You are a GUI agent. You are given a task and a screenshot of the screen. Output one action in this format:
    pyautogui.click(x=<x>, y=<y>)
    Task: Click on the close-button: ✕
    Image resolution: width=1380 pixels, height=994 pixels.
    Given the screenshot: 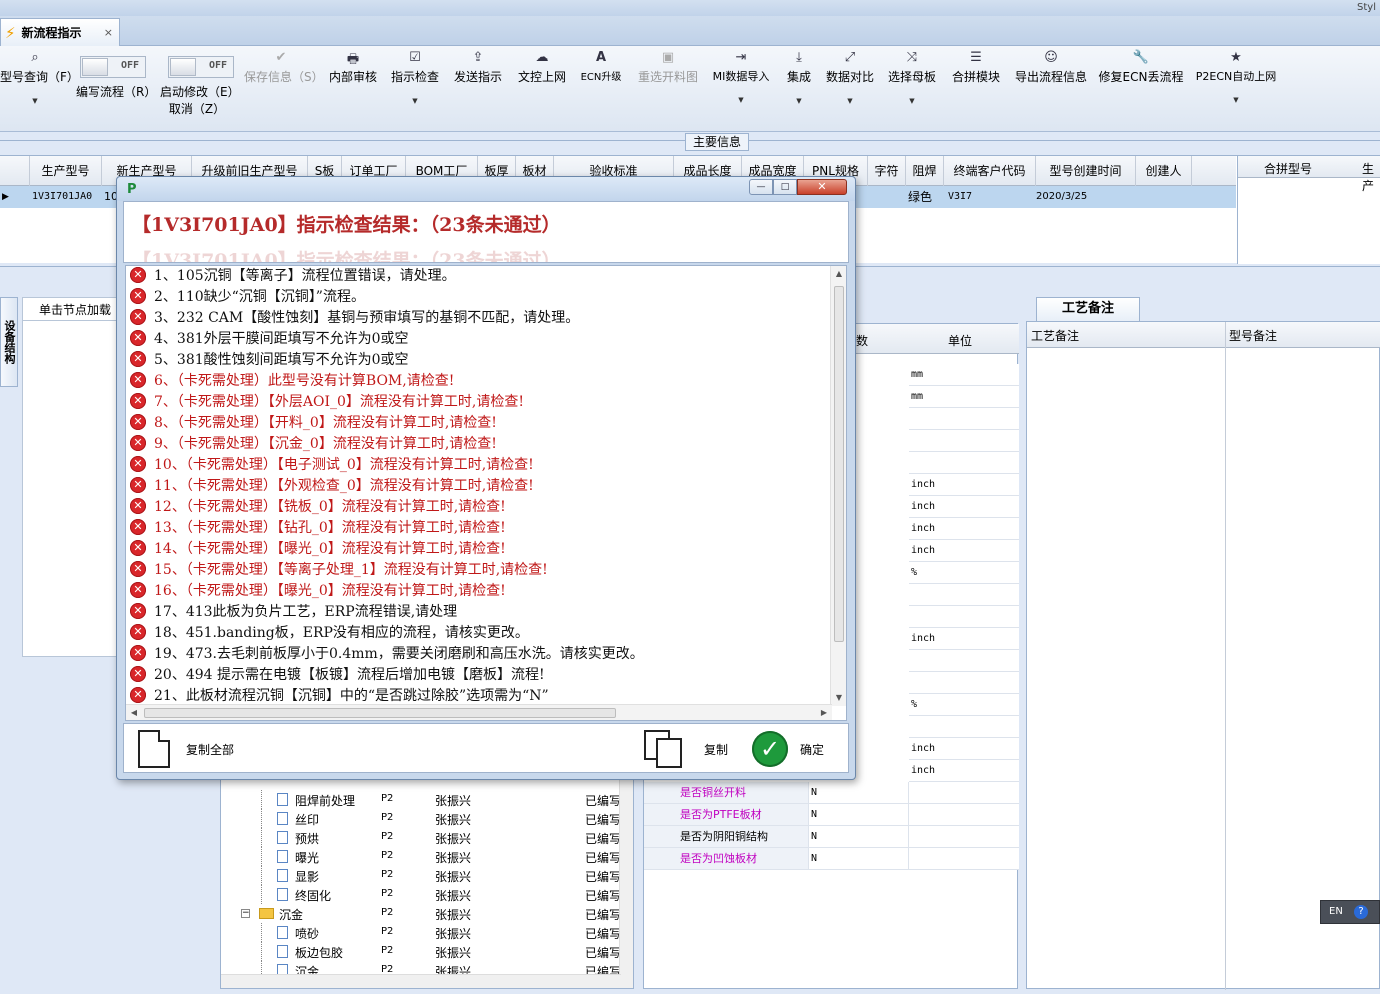 What is the action you would take?
    pyautogui.click(x=822, y=187)
    